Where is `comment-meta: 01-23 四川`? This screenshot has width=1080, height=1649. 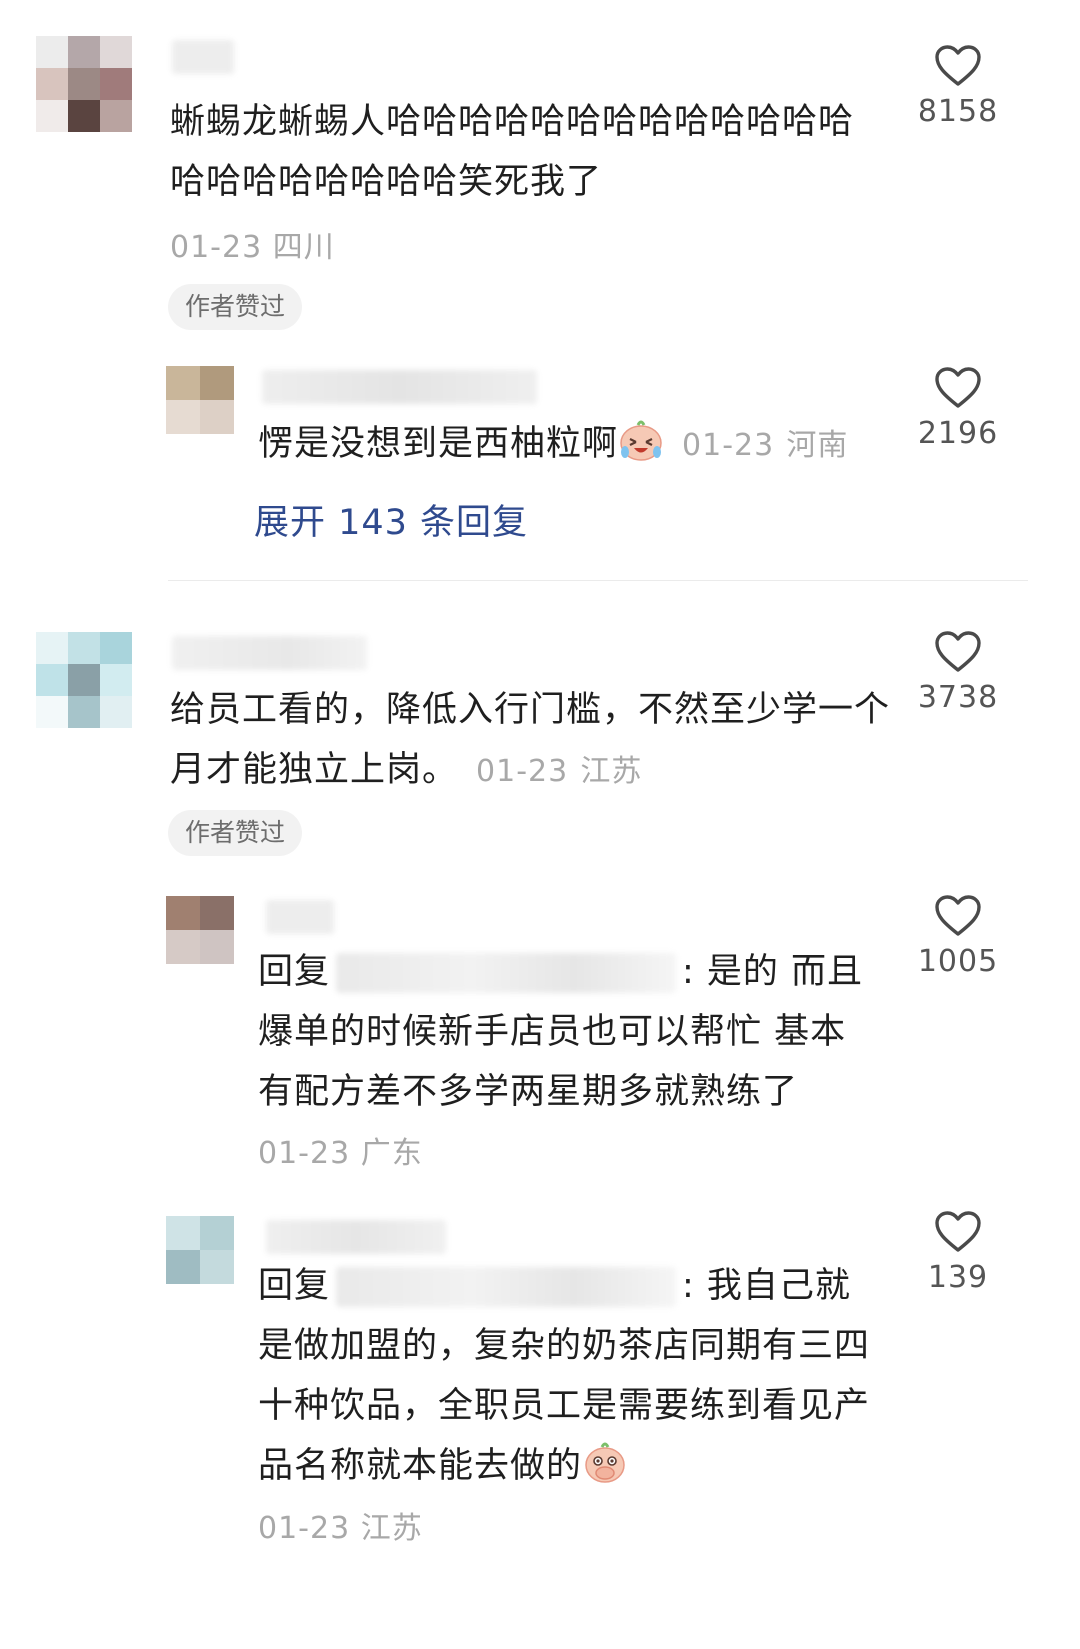 comment-meta: 01-23 四川 is located at coordinates (252, 244).